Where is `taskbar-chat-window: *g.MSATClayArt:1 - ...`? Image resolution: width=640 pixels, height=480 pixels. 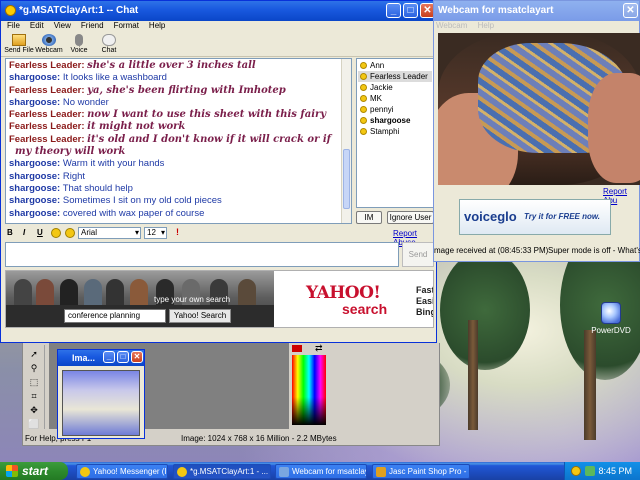
taskbar-chat-window: *g.MSATClayArt:1 - ... is located at coordinates (222, 471).